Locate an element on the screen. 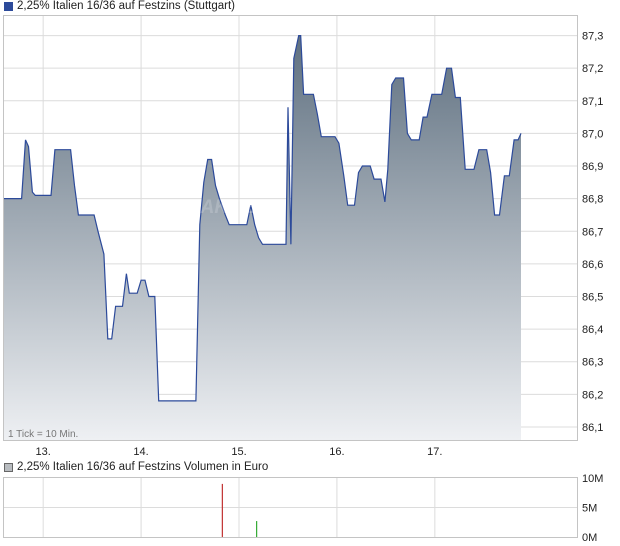 The image size is (620, 546). price-x-axis: 13. 14. 15. 16. 17. is located at coordinates (239, 452).